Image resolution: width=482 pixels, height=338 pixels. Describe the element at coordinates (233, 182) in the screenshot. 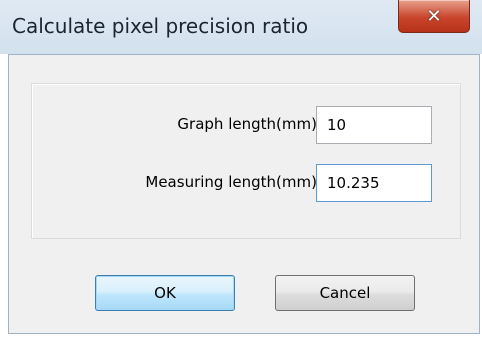

I see `measuring-length-label: Measuring length(mm):` at that location.